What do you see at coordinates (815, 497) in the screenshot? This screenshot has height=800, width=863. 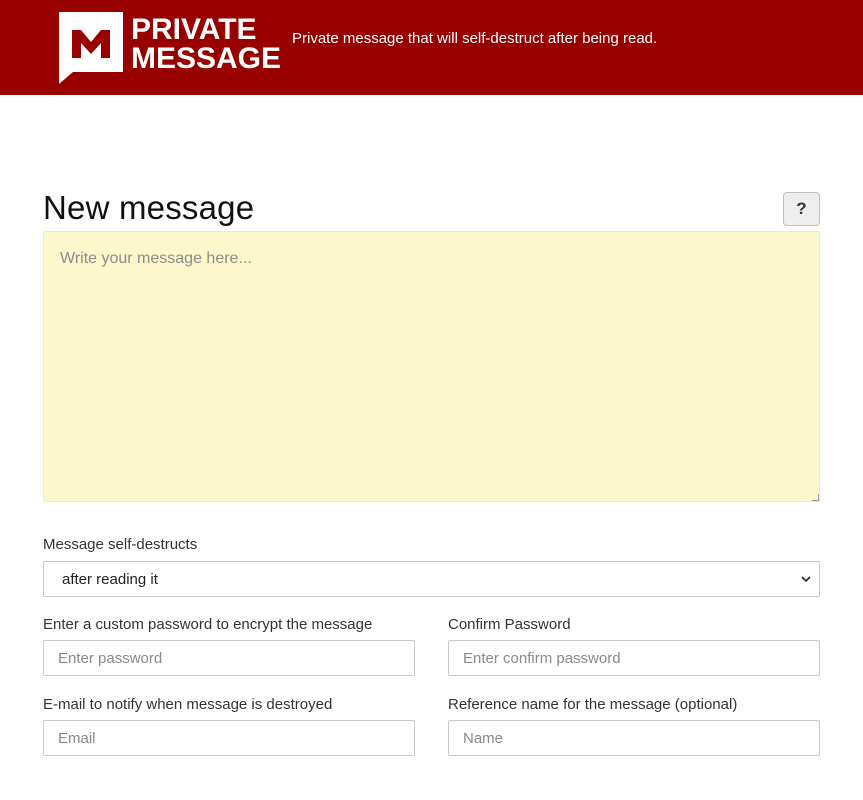 I see `resize-handle-icon` at bounding box center [815, 497].